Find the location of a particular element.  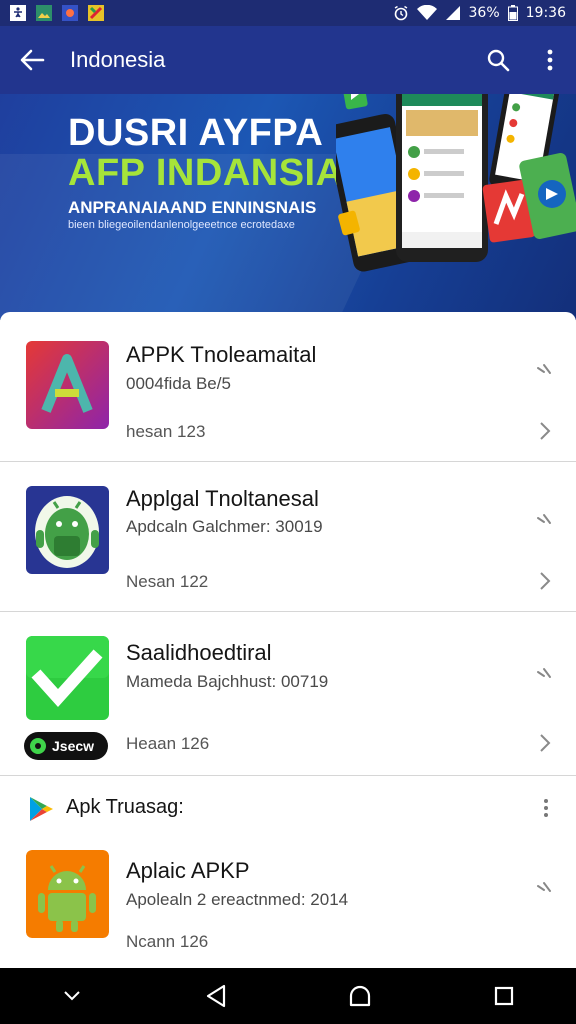

collapse-button is located at coordinates (72, 996).